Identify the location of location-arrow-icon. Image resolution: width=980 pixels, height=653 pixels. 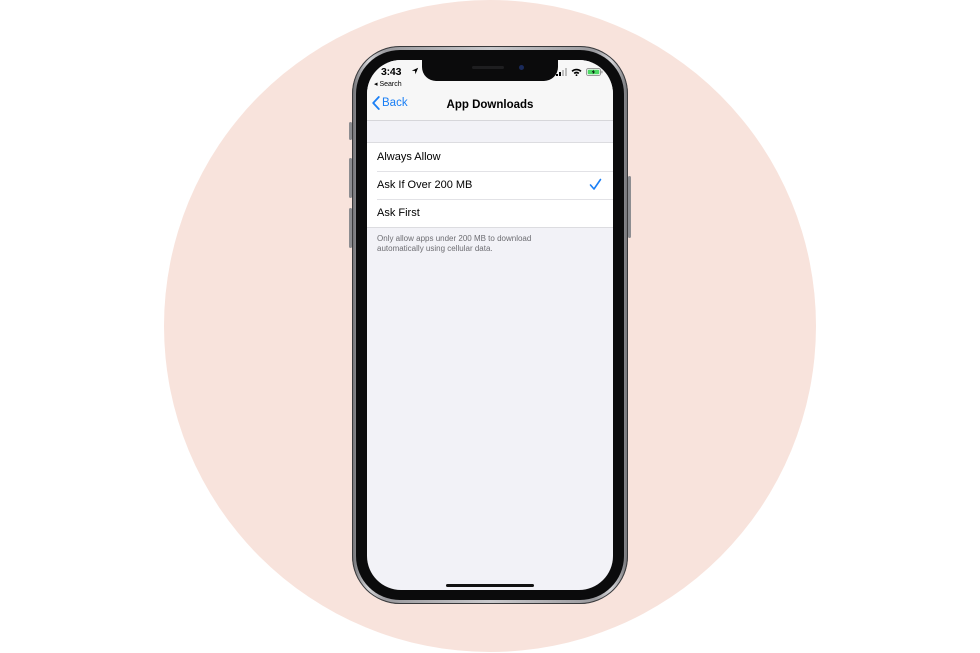
(415, 71).